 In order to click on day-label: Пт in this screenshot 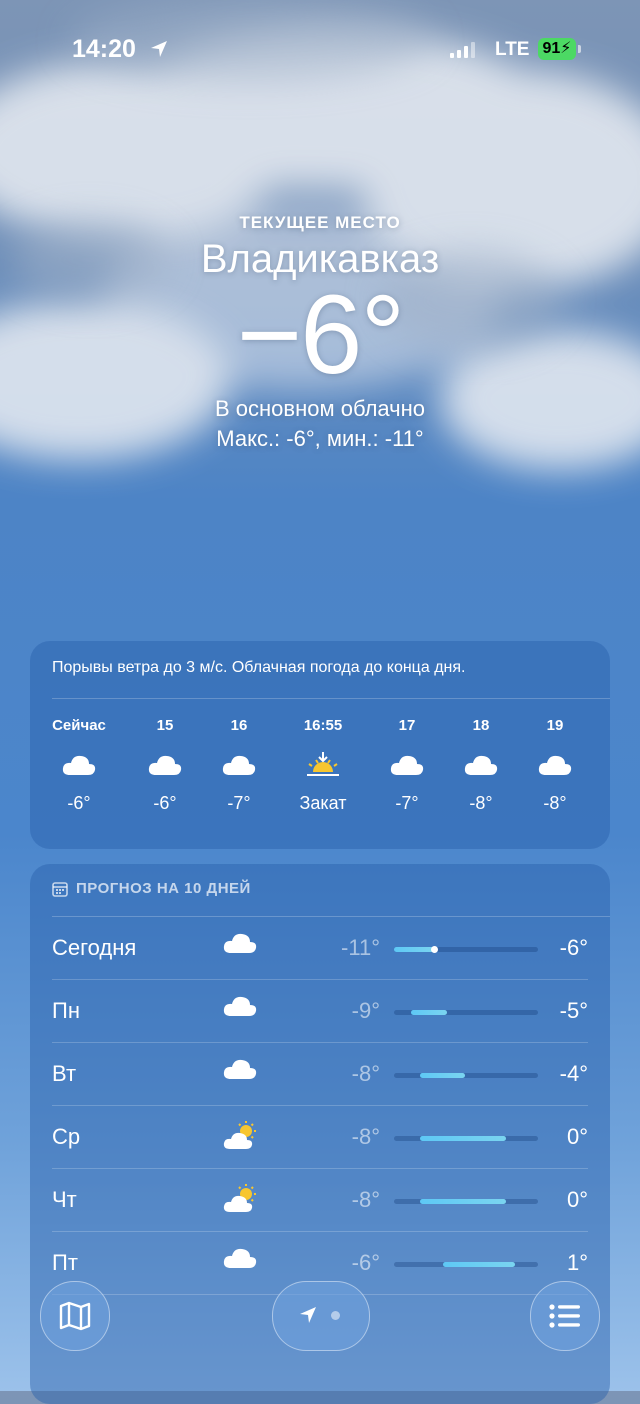, I will do `click(65, 1262)`.